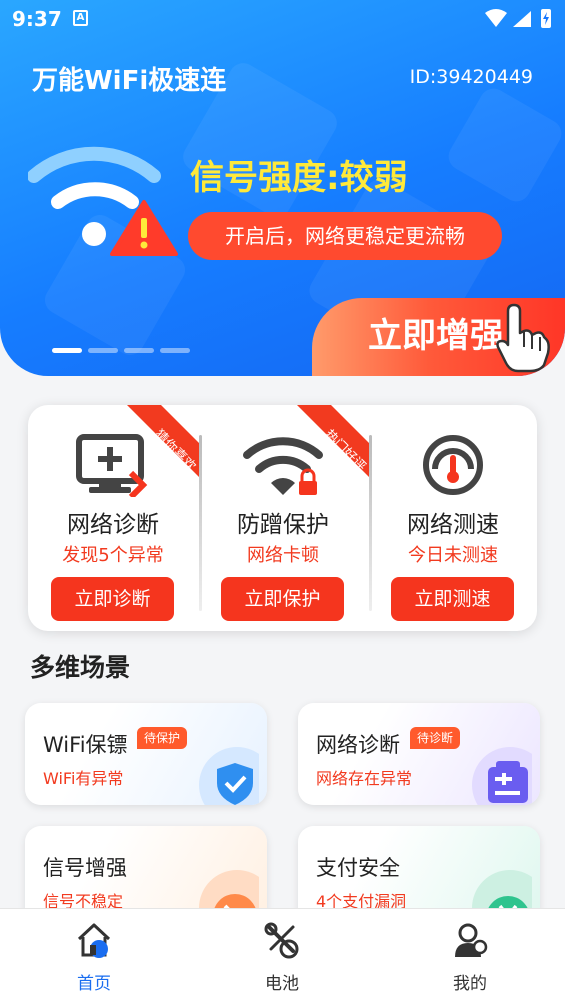  Describe the element at coordinates (94, 940) in the screenshot. I see `home-icon` at that location.